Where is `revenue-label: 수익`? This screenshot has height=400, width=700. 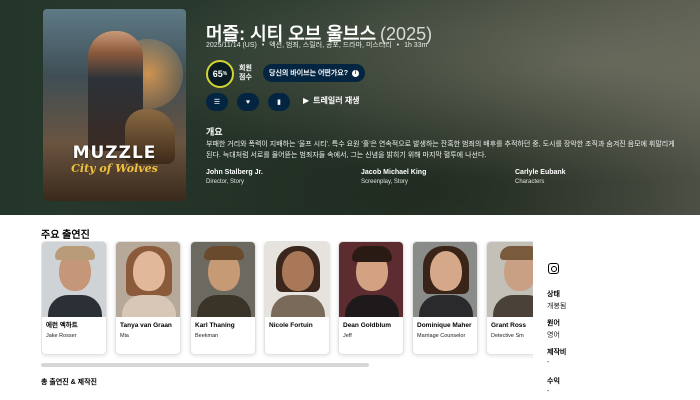 revenue-label: 수익 is located at coordinates (553, 381).